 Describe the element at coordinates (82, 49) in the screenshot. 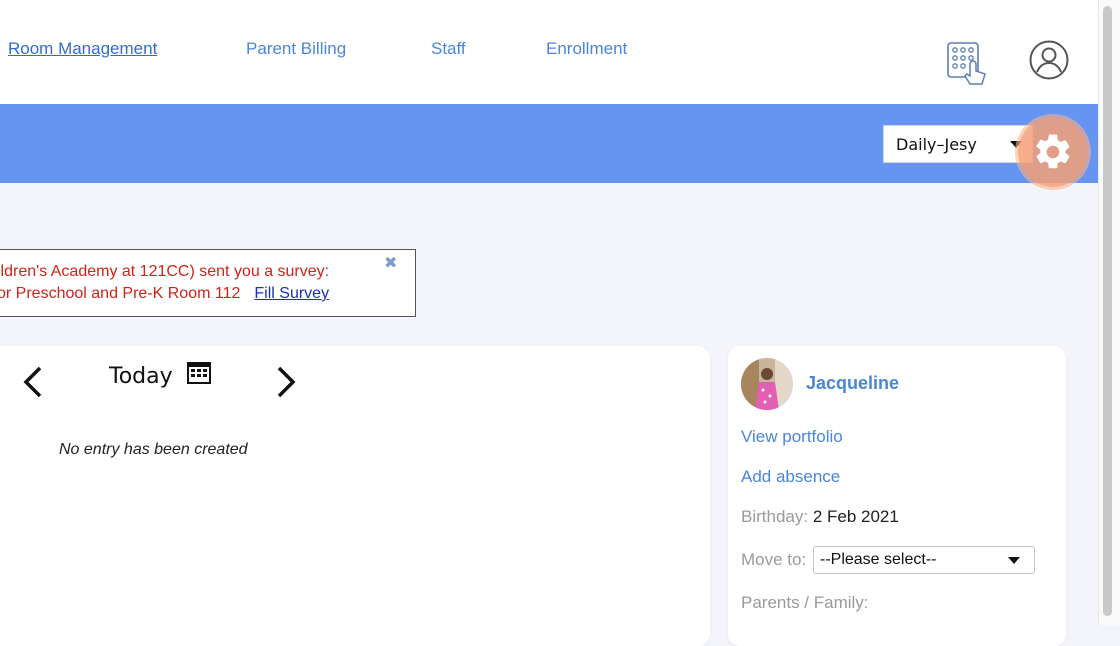

I see `nav-room-management: Room Management` at that location.